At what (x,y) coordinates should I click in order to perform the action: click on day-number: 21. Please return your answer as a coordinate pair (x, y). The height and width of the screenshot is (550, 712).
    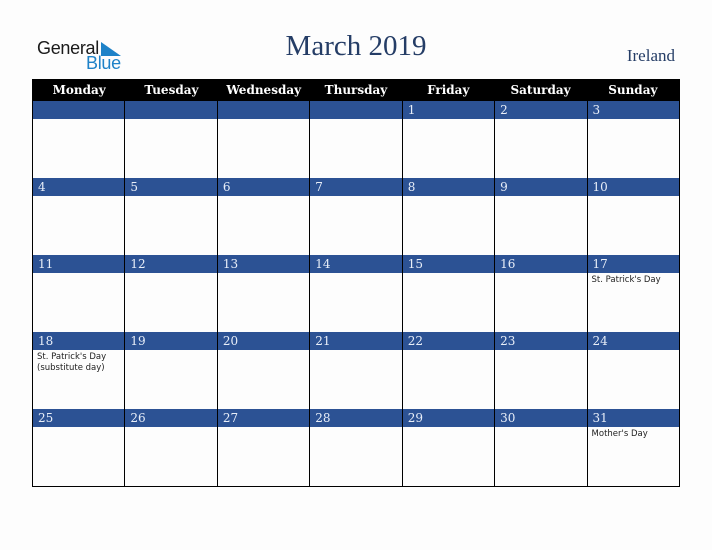
    Looking at the image, I should click on (356, 341).